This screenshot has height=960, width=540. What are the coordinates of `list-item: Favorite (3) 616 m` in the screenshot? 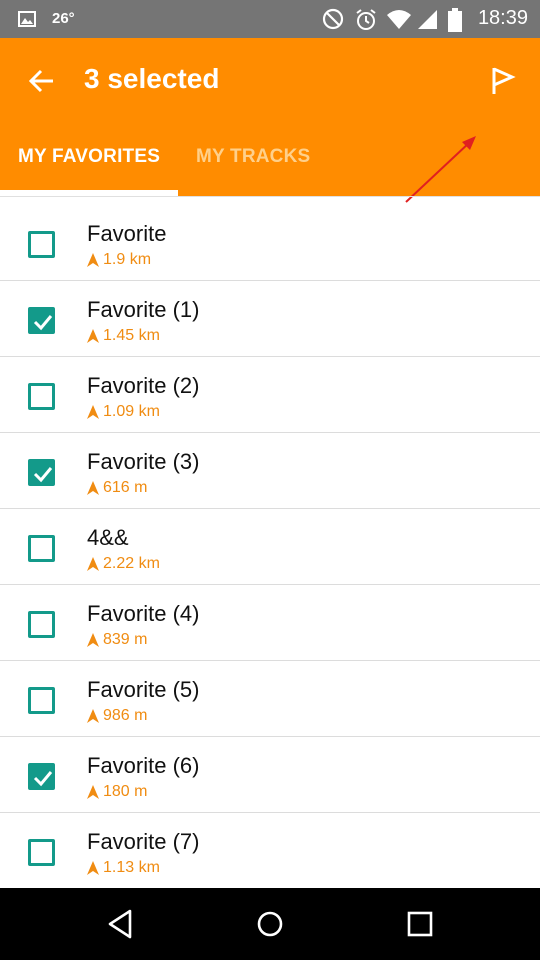 It's located at (270, 471).